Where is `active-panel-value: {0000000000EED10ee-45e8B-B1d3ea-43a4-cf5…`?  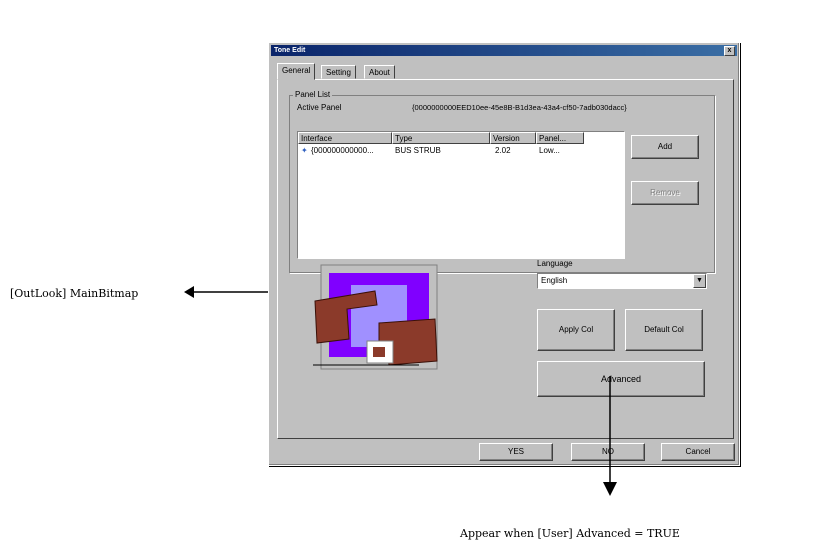
active-panel-value: {0000000000EED10ee-45e8B-B1d3ea-43a4-cf5… is located at coordinates (519, 107).